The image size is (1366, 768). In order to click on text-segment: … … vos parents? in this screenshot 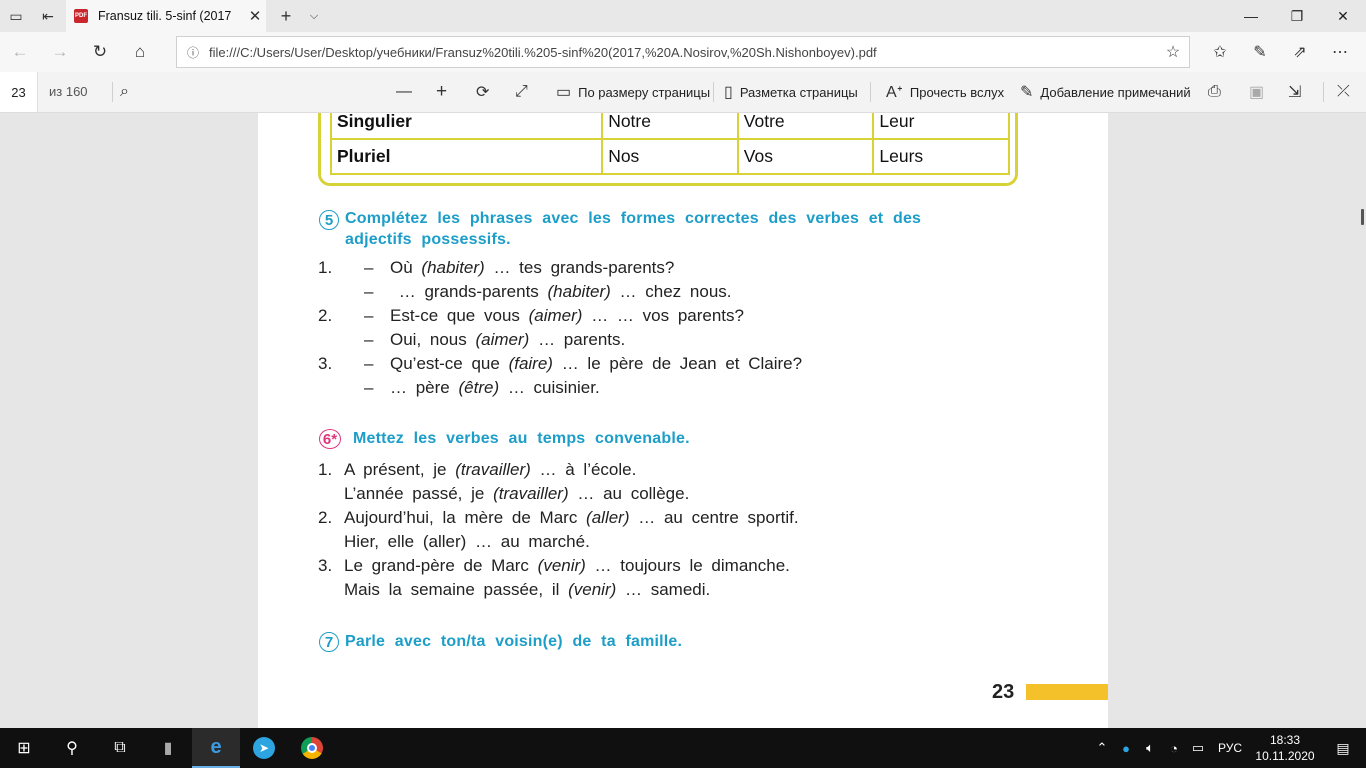, I will do `click(663, 315)`.